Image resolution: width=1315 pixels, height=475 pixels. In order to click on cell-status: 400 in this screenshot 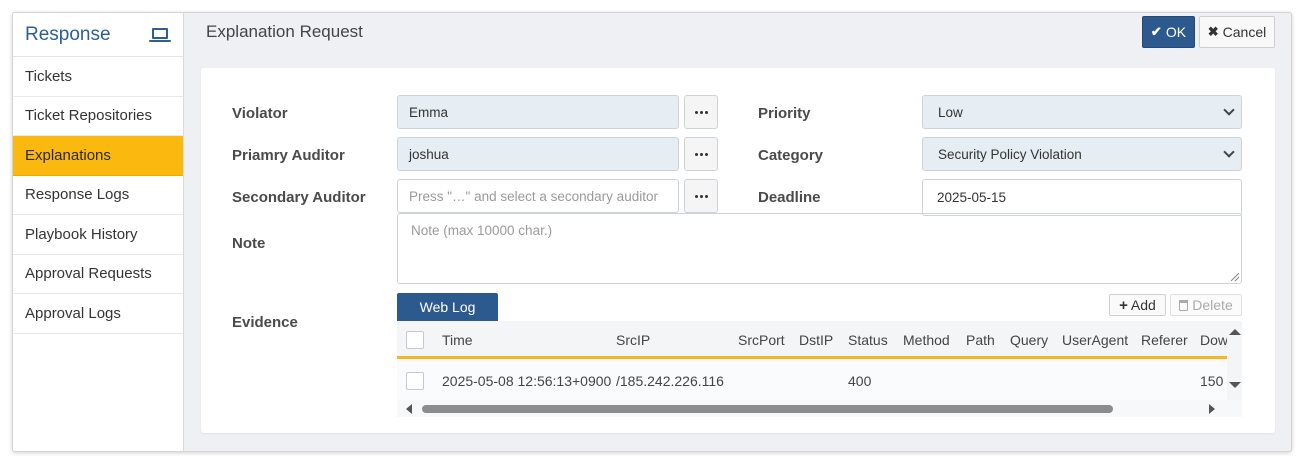, I will do `click(860, 381)`.